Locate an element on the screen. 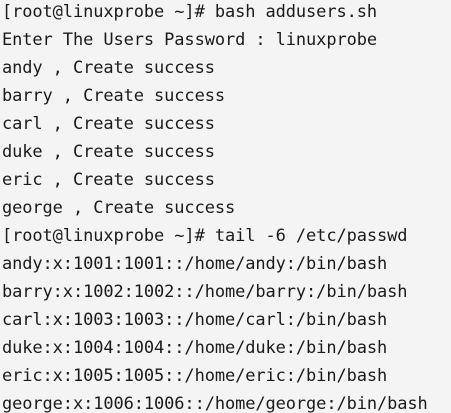  prompt-line: [root@linuxprobe ~]# bash addusers.sh is located at coordinates (189, 12).